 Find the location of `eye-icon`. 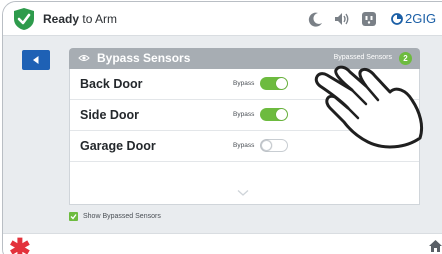

eye-icon is located at coordinates (84, 58).